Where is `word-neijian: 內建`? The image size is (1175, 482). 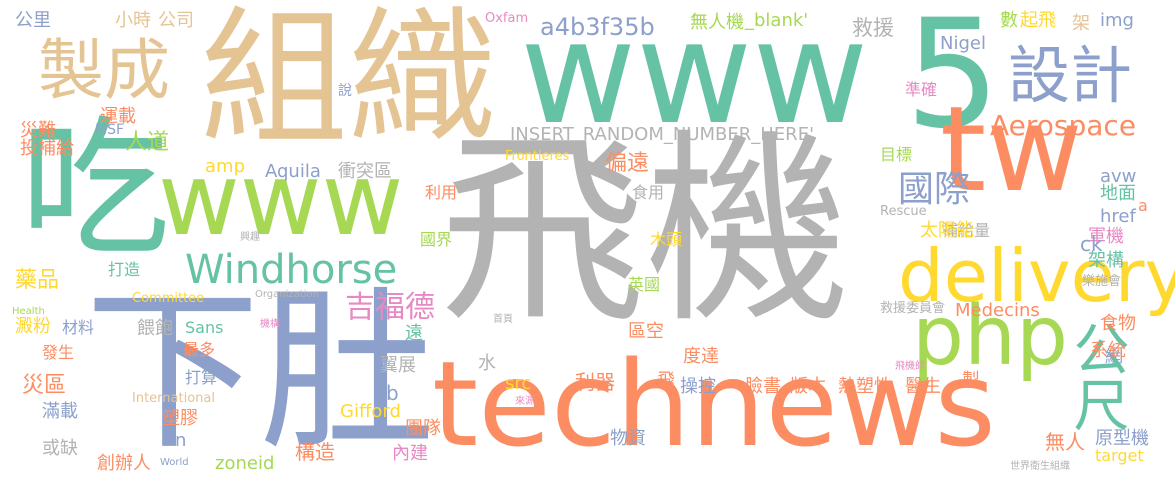
word-neijian: 內建 is located at coordinates (410, 453).